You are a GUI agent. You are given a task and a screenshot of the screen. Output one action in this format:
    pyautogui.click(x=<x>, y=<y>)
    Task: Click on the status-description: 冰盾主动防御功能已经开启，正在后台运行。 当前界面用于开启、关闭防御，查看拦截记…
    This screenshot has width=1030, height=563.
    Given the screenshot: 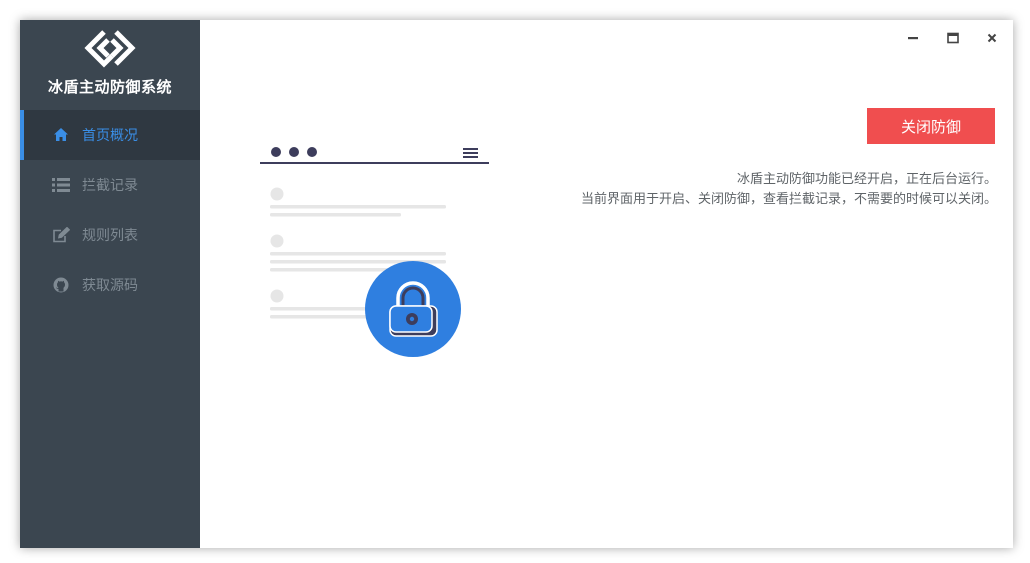 What is the action you would take?
    pyautogui.click(x=789, y=190)
    